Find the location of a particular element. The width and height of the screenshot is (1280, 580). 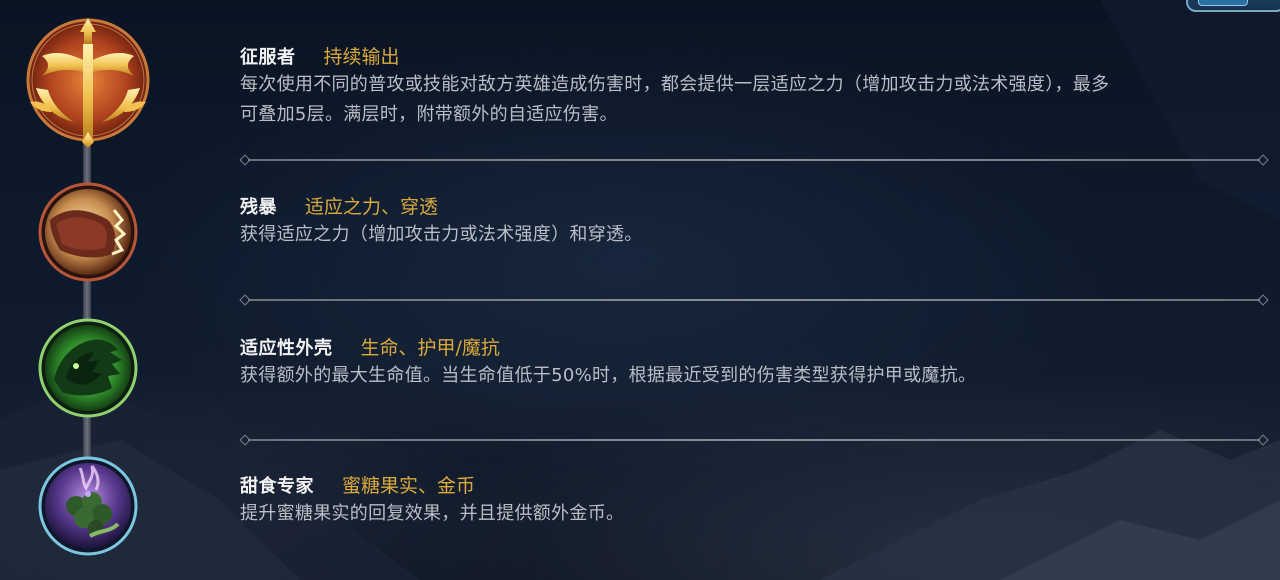

rune-title-line: 甜食专家 蜜糖果实、金币 is located at coordinates (755, 484).